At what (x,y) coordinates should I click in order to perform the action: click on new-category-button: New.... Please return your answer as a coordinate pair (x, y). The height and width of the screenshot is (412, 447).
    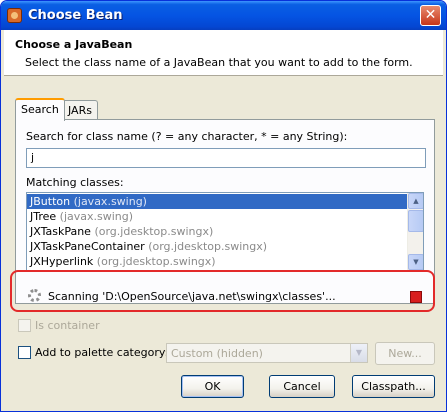
    Looking at the image, I should click on (405, 353).